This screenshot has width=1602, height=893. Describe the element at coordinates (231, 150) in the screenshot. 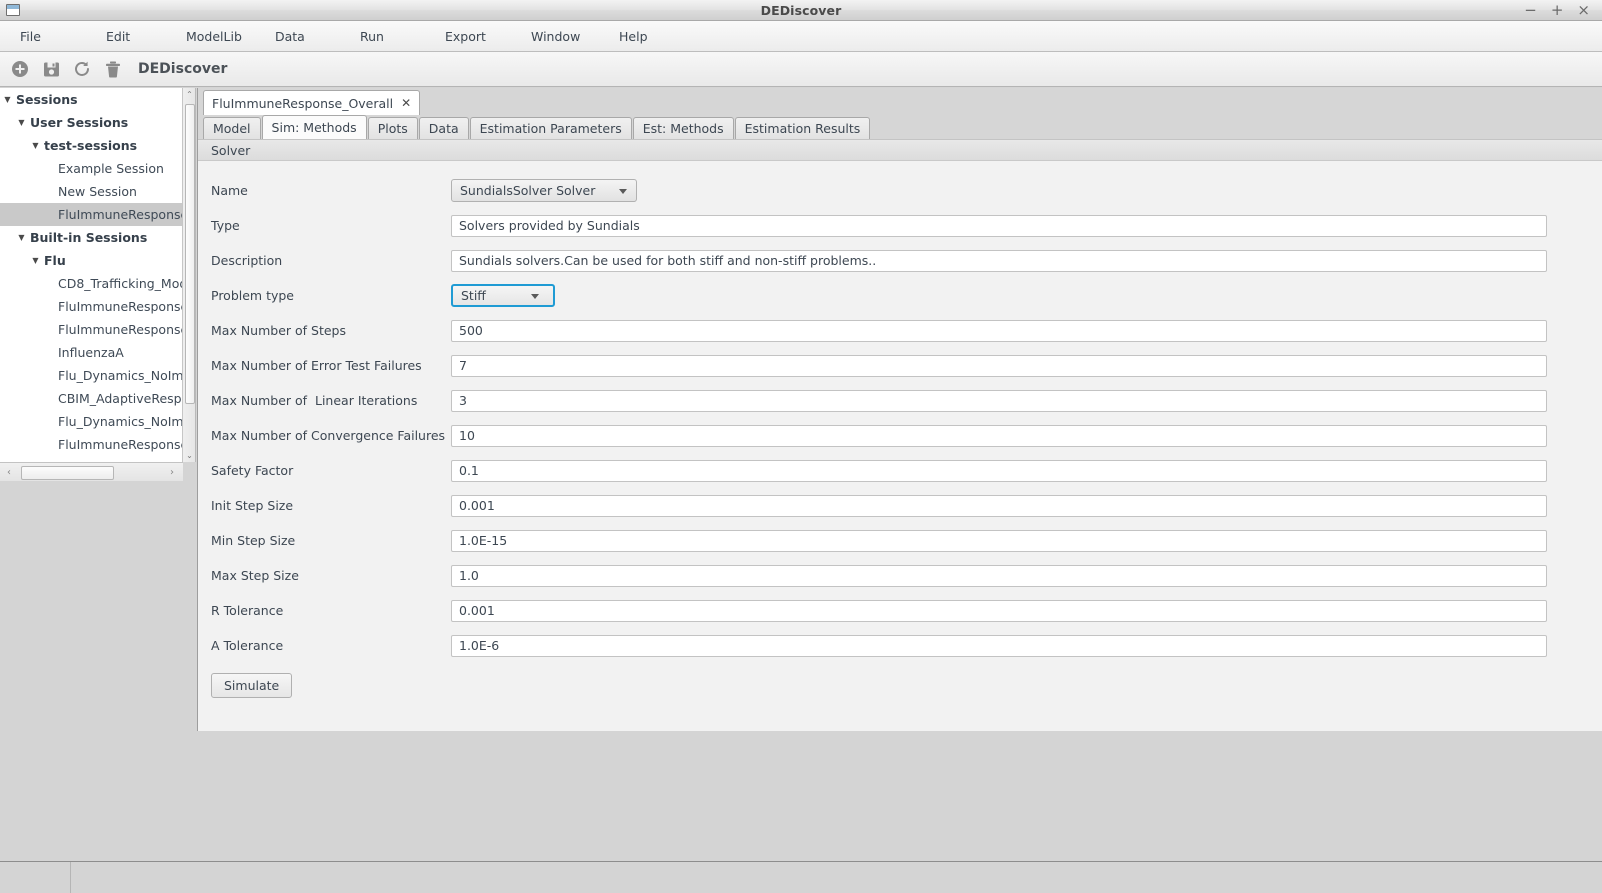

I see `group-header-label: Solver` at that location.